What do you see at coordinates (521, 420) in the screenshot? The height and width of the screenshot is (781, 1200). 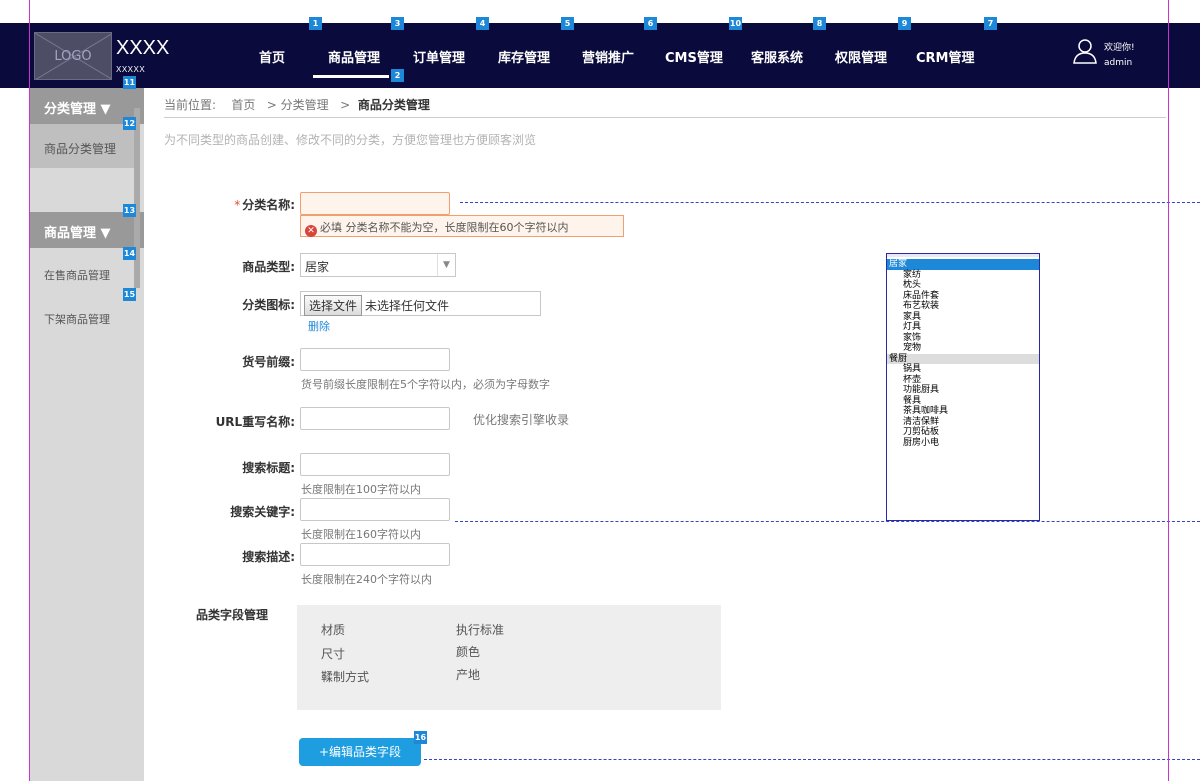 I see `url-rewrite-hint: 优化搜索引擎收录` at bounding box center [521, 420].